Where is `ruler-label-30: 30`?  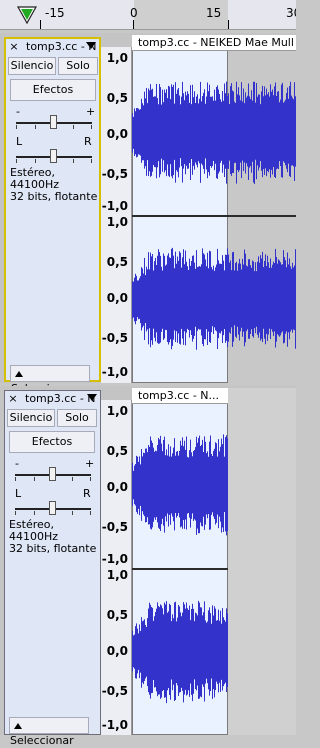 ruler-label-30: 30 is located at coordinates (291, 13).